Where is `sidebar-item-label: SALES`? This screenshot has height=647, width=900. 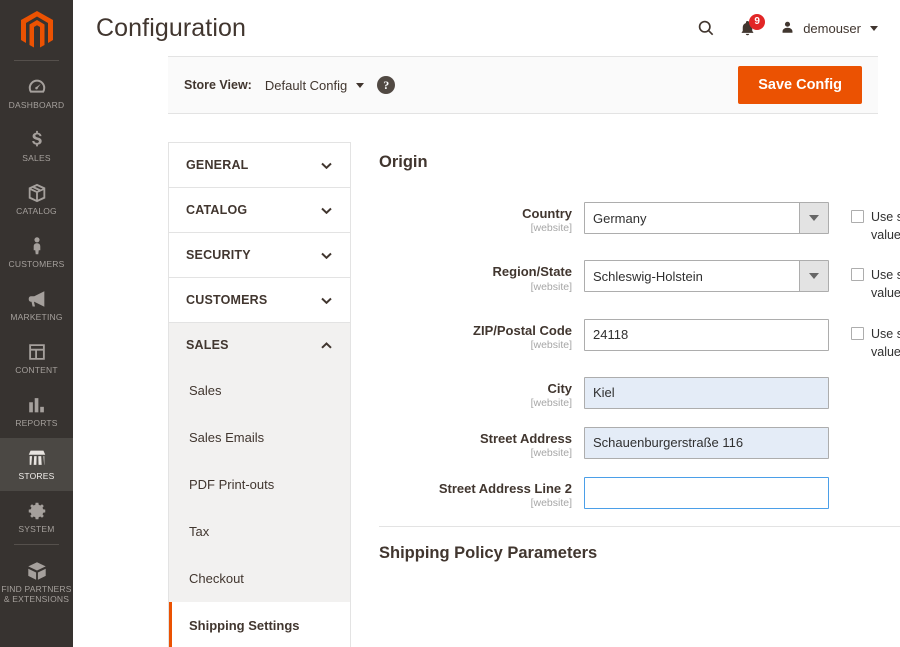 sidebar-item-label: SALES is located at coordinates (36, 158).